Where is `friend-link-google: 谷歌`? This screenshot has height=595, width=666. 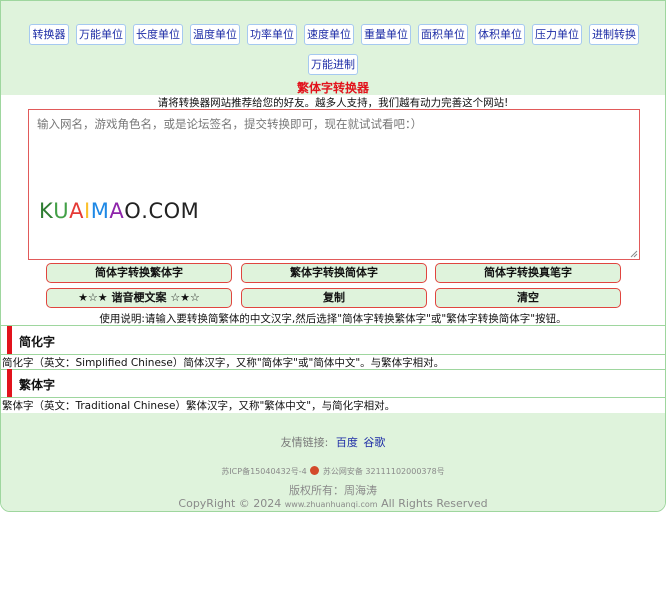 friend-link-google: 谷歌 is located at coordinates (374, 442).